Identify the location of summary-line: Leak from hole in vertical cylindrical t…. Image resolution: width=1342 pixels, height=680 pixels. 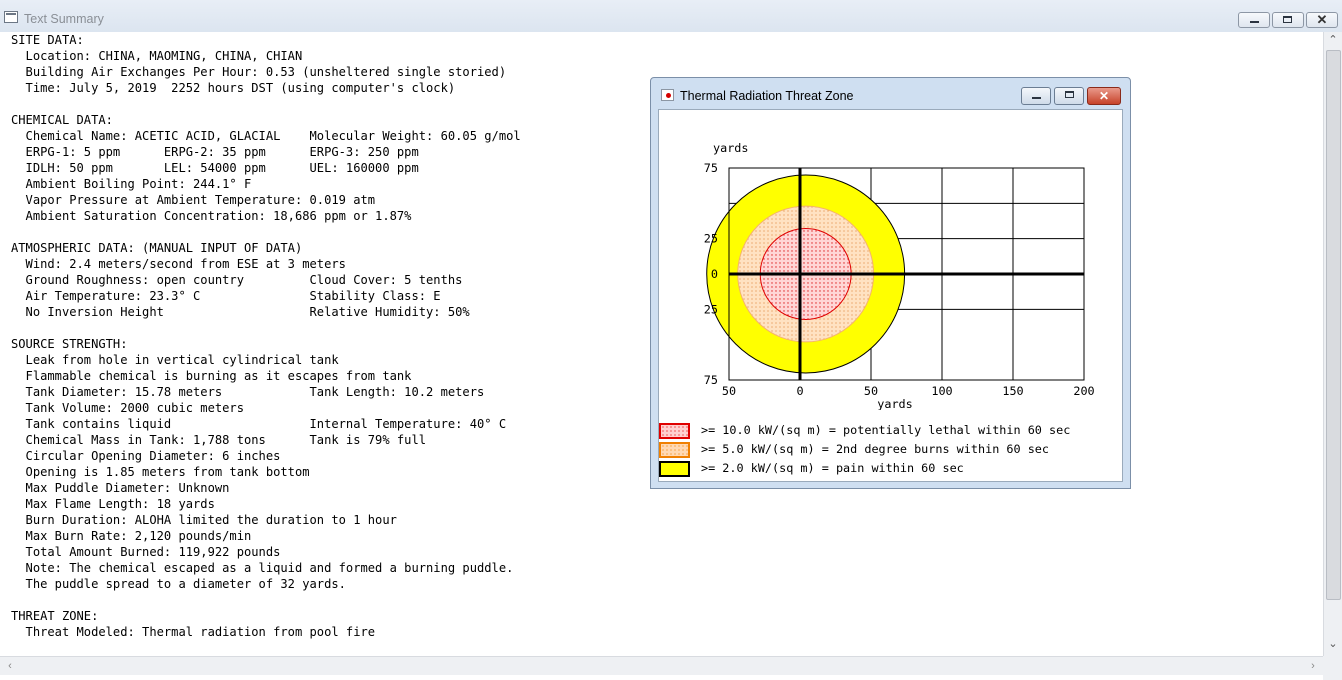
(175, 360).